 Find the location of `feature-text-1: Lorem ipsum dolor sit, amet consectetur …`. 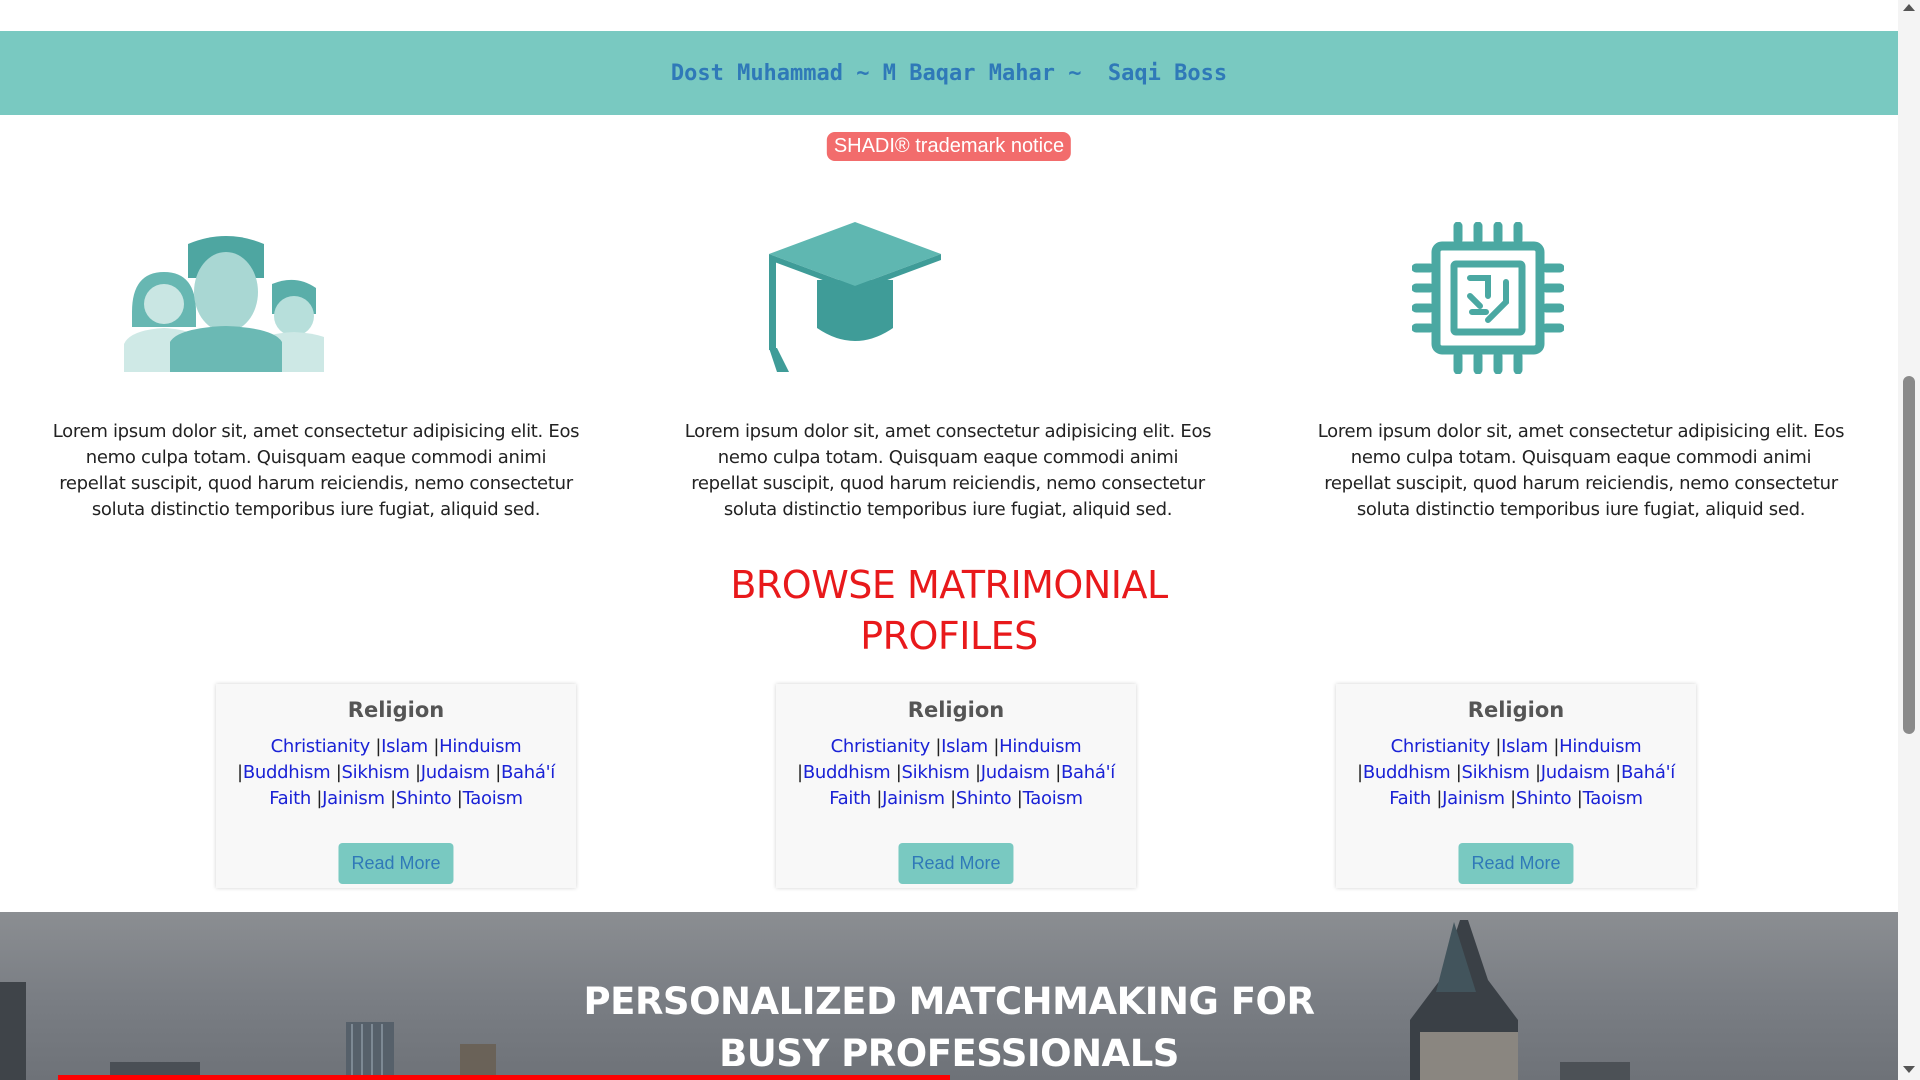

feature-text-1: Lorem ipsum dolor sit, amet consectetur … is located at coordinates (316, 470).